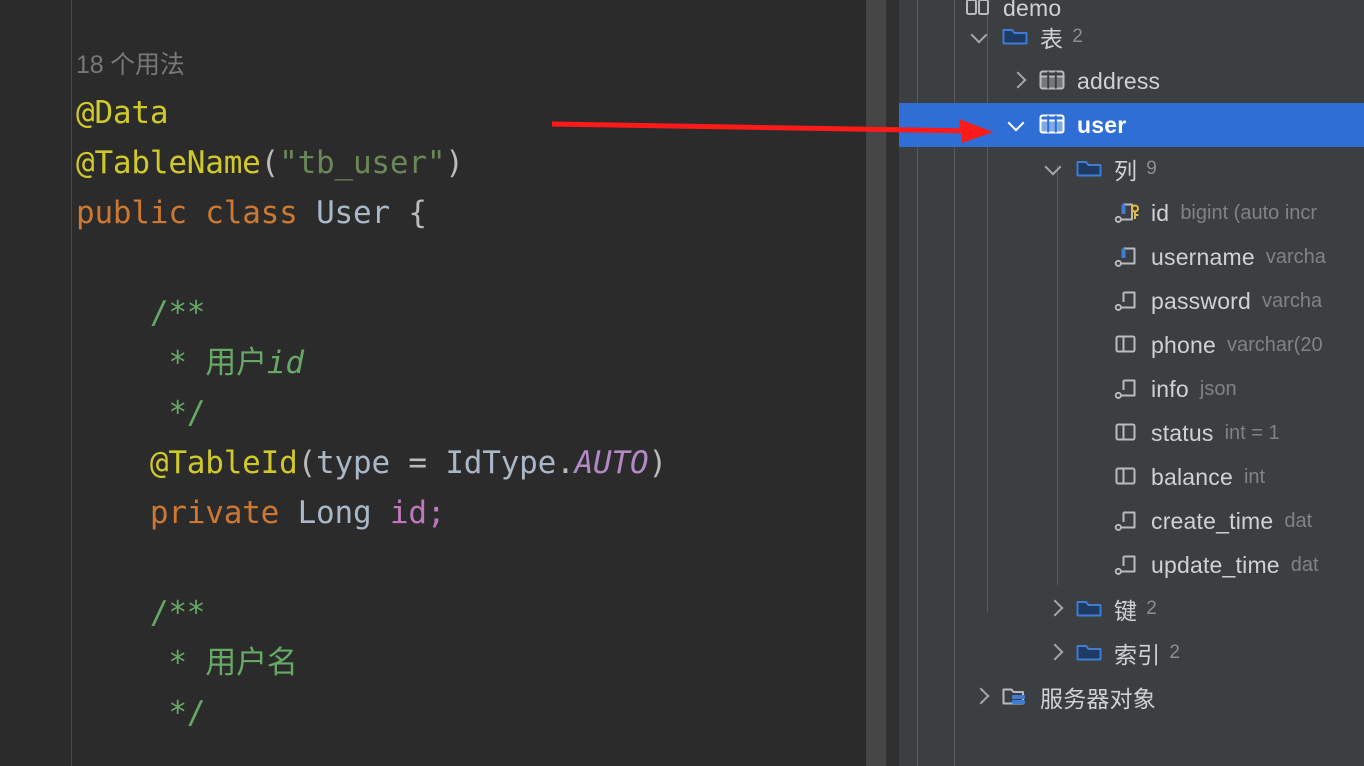 This screenshot has width=1364, height=766. I want to click on tree-row-datatype: bigint (auto incr, so click(1249, 212).